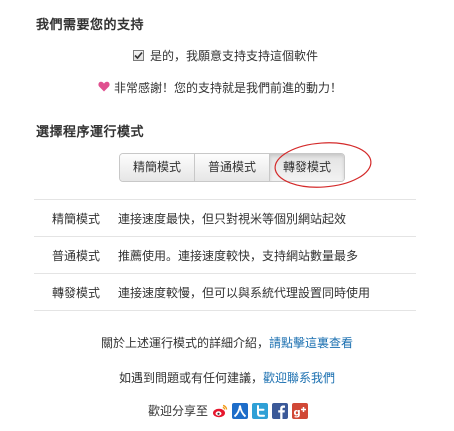 This screenshot has height=431, width=454. I want to click on table-row: 精簡模式 連接速度最快，但只對視米等個別網站起效, so click(225, 218).